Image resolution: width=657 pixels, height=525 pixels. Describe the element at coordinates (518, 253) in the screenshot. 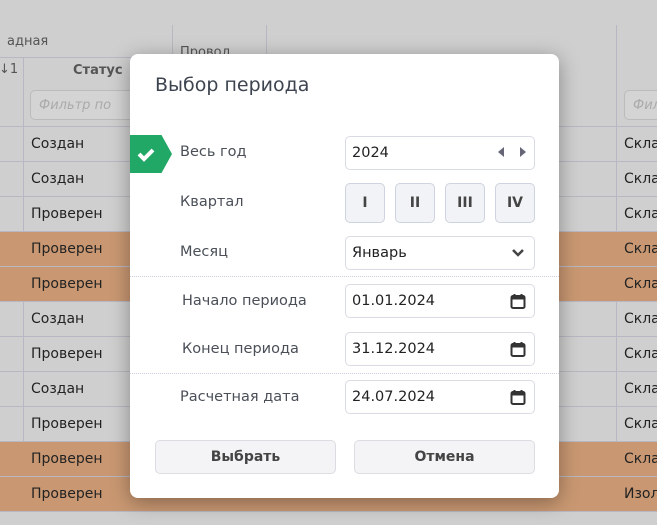

I see `chevron-down-icon` at that location.